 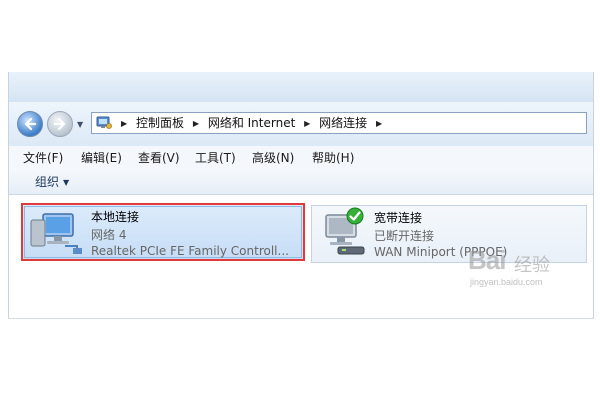 What do you see at coordinates (104, 122) in the screenshot?
I see `control-panel-icon` at bounding box center [104, 122].